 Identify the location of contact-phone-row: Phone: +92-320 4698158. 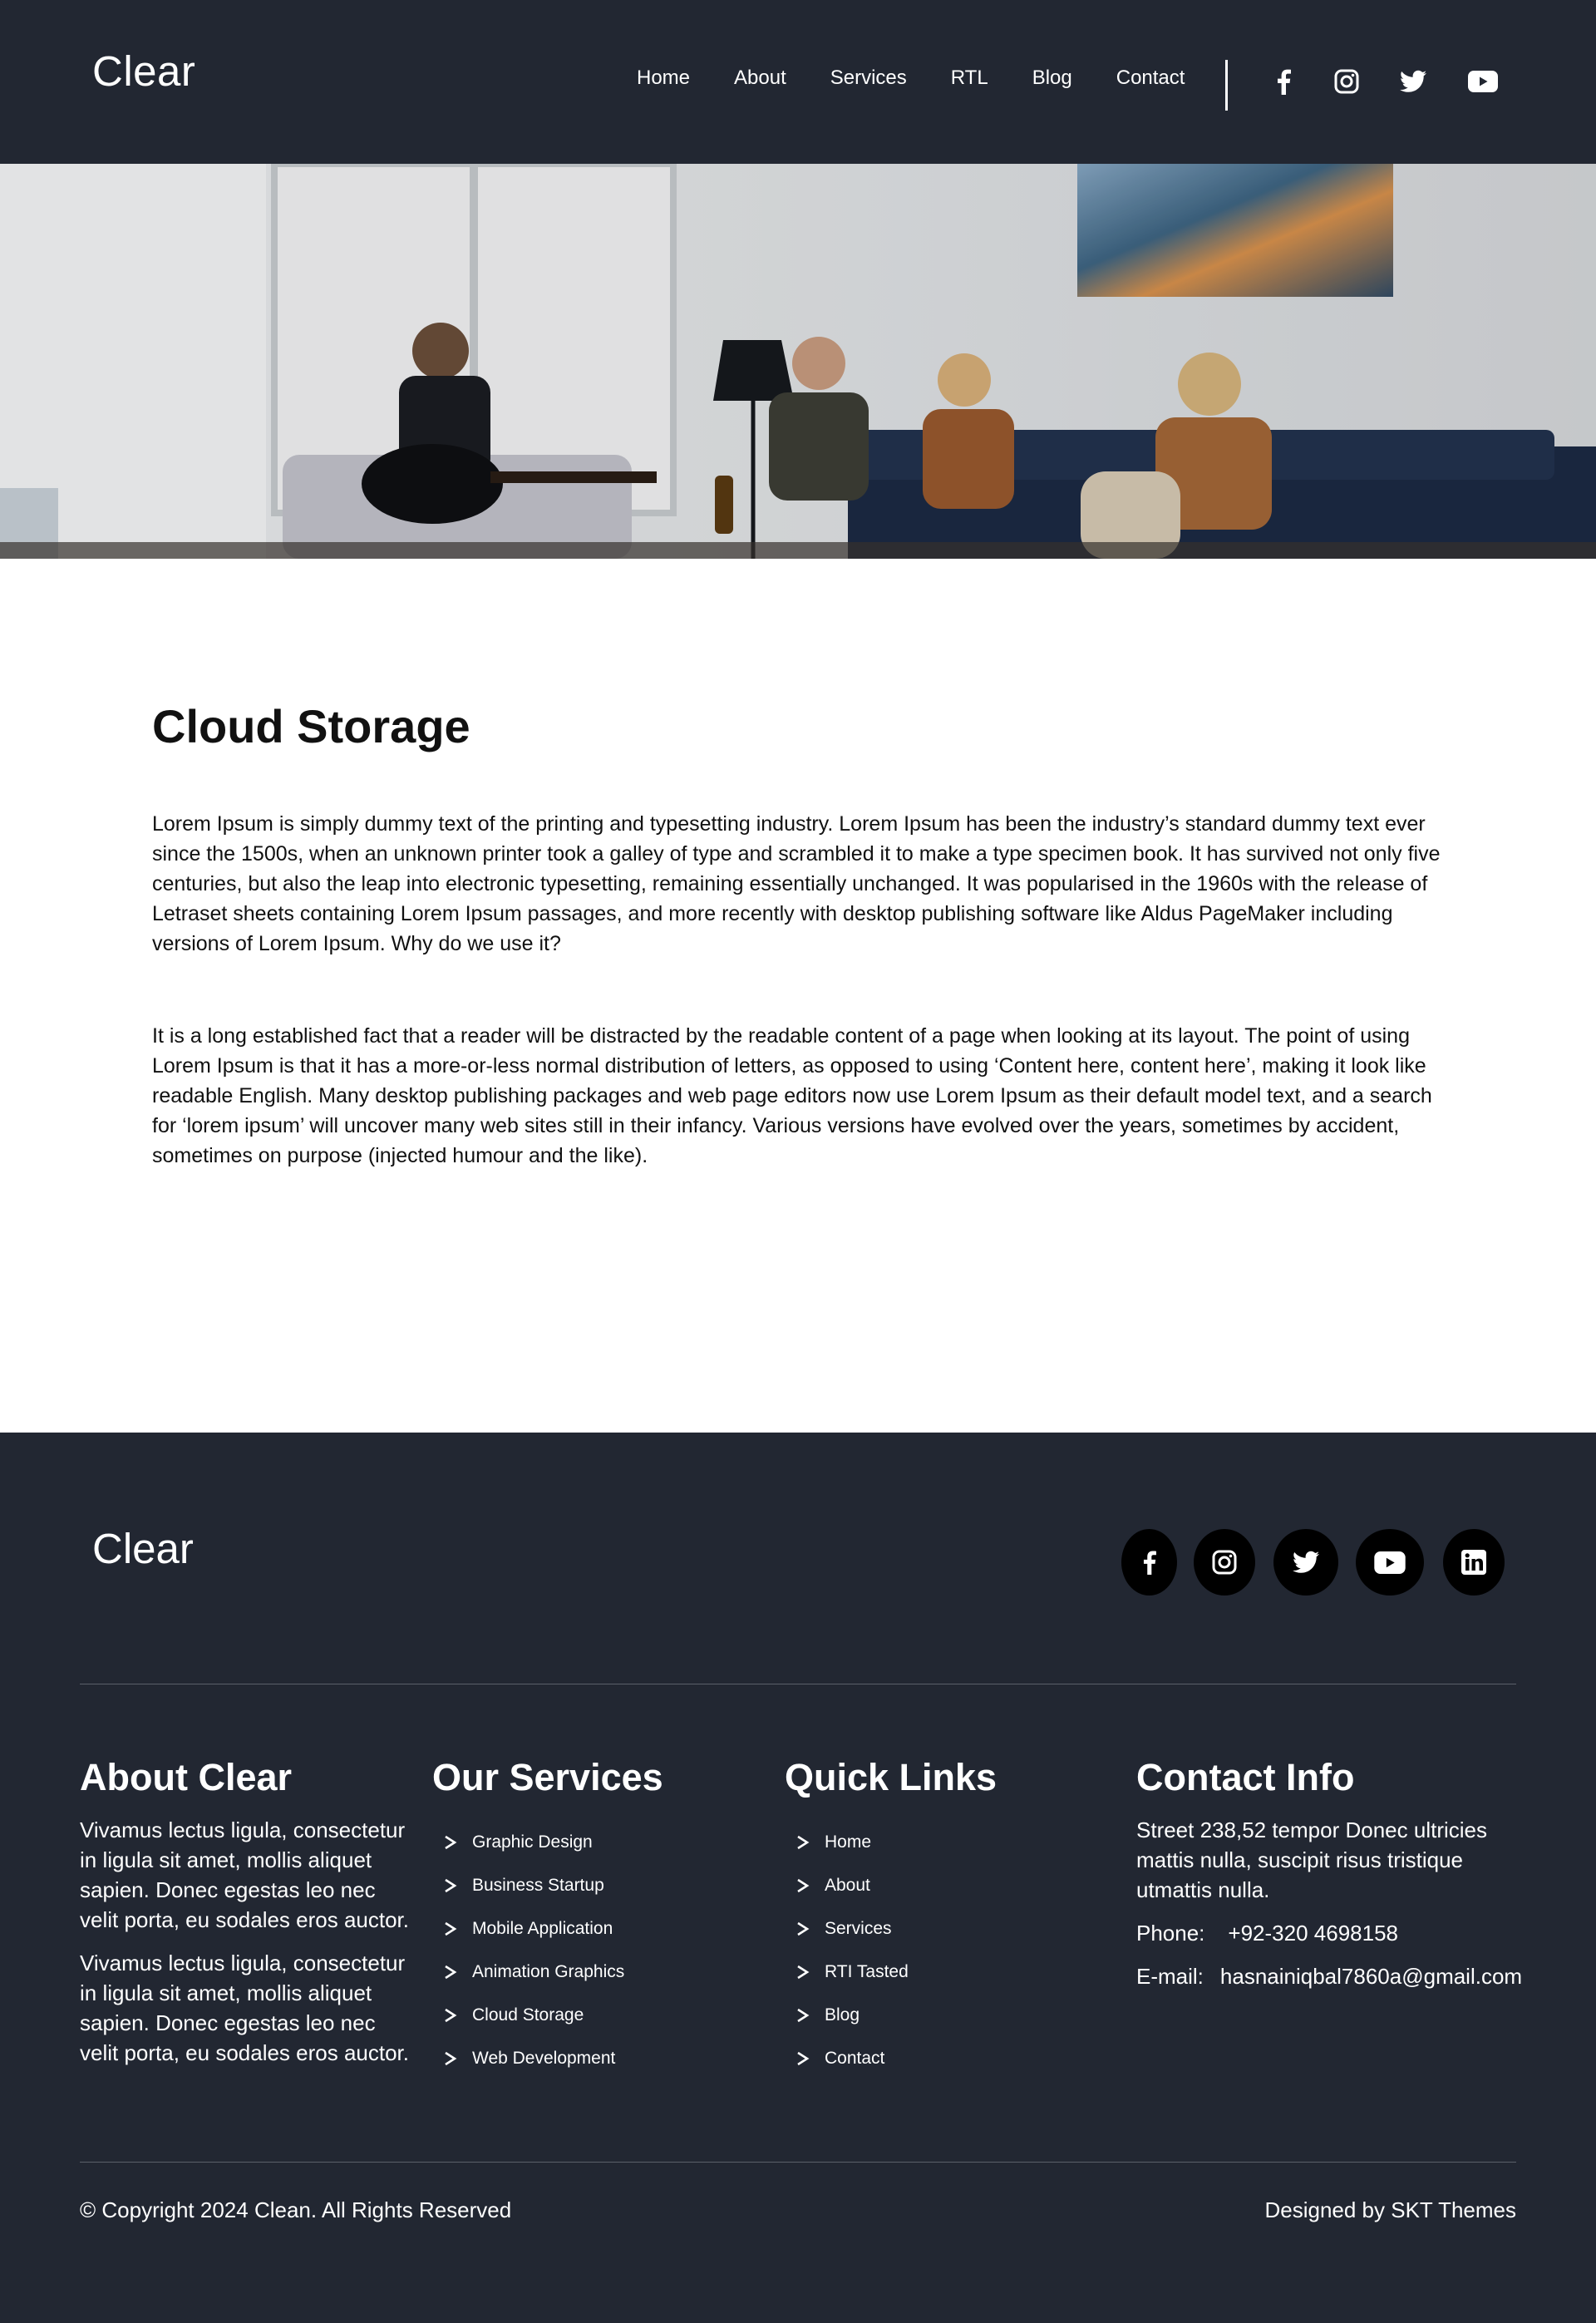
(1329, 1933).